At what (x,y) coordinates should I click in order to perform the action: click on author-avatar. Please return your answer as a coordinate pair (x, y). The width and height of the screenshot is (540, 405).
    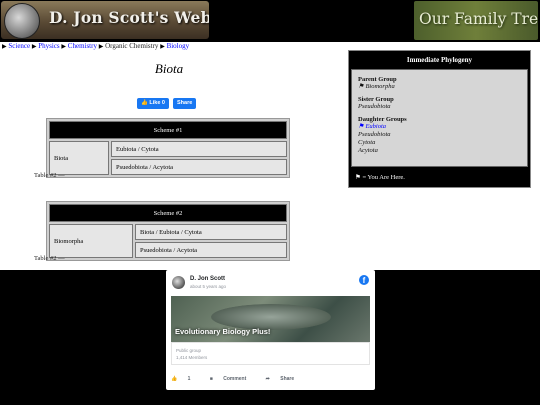
    Looking at the image, I should click on (178, 282).